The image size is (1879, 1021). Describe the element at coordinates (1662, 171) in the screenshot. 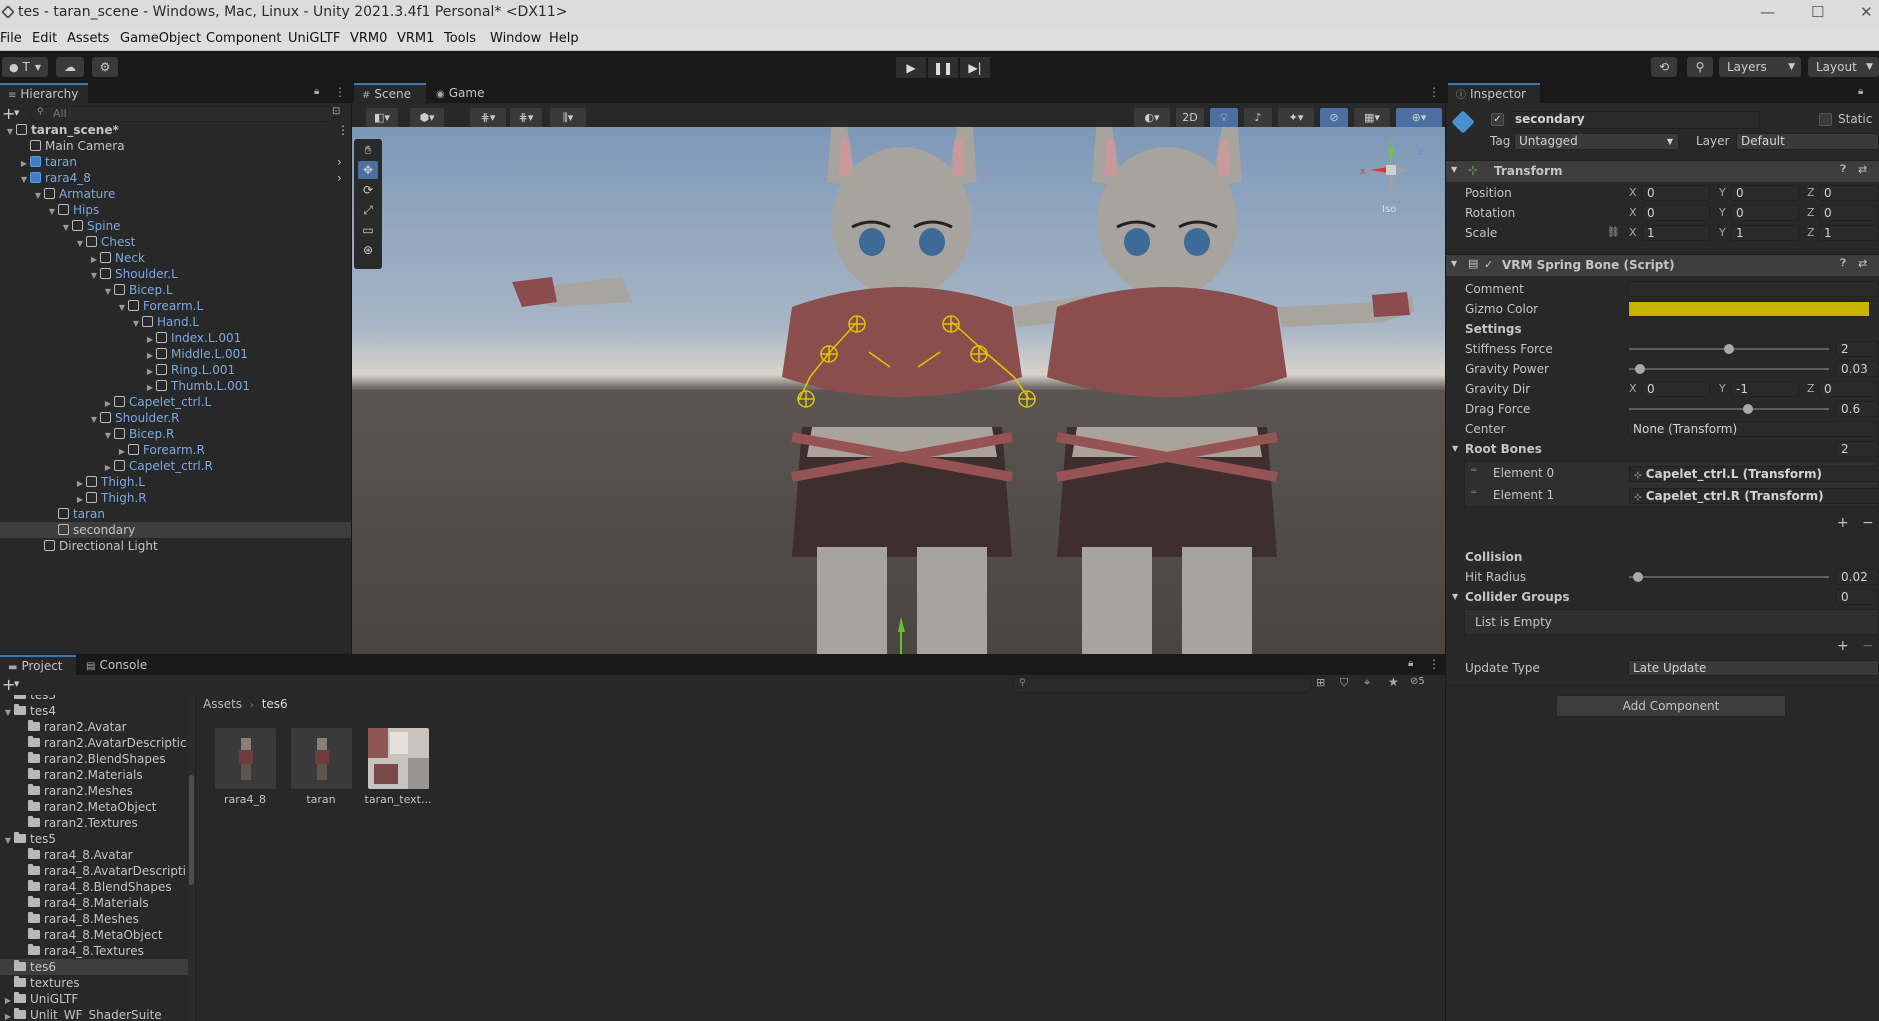

I see `transform-header: ▼ ⊹ Transform ❓︎ ⇄` at that location.